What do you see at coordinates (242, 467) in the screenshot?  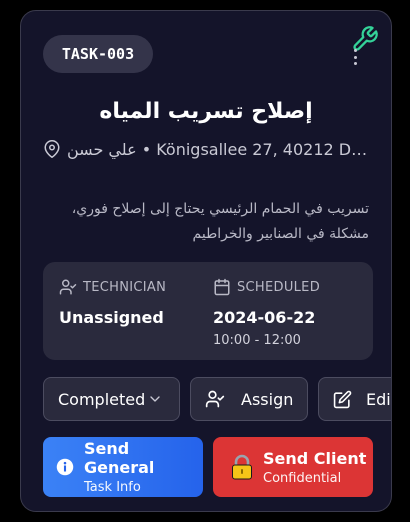 I see `lock-icon` at bounding box center [242, 467].